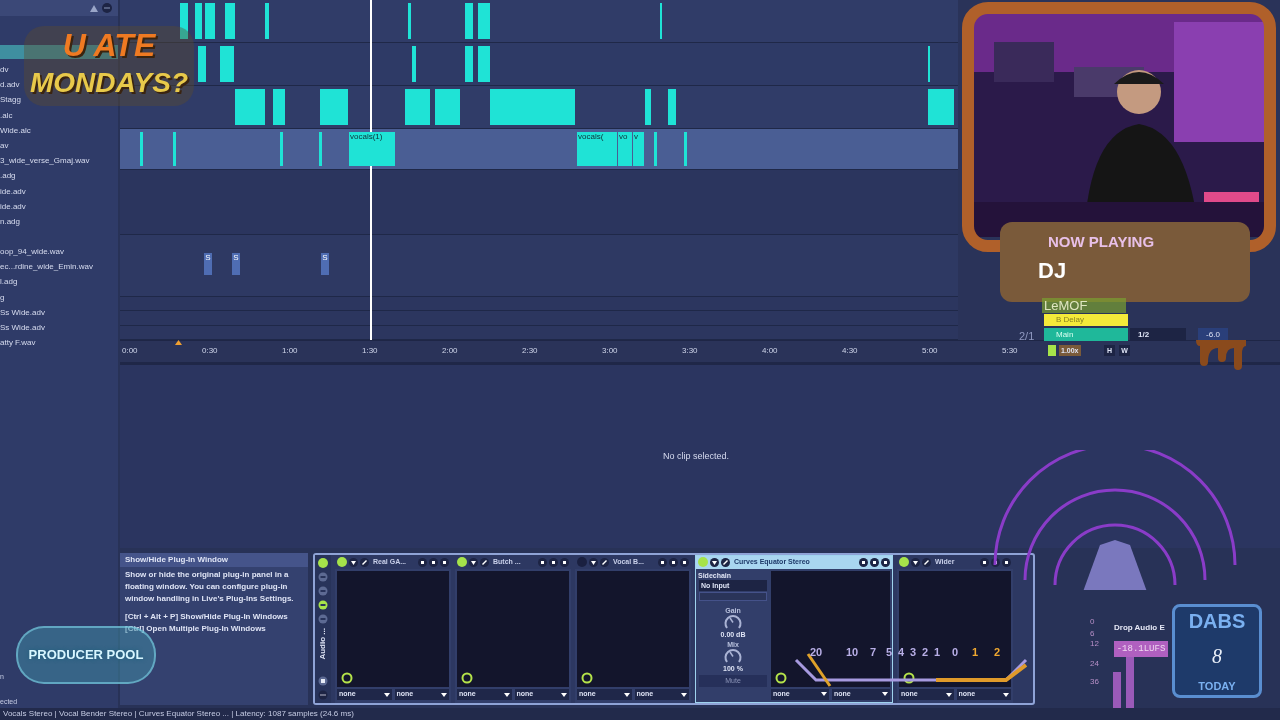  What do you see at coordinates (1141, 649) in the screenshot?
I see `loudness-reading: -18.1LUFS` at bounding box center [1141, 649].